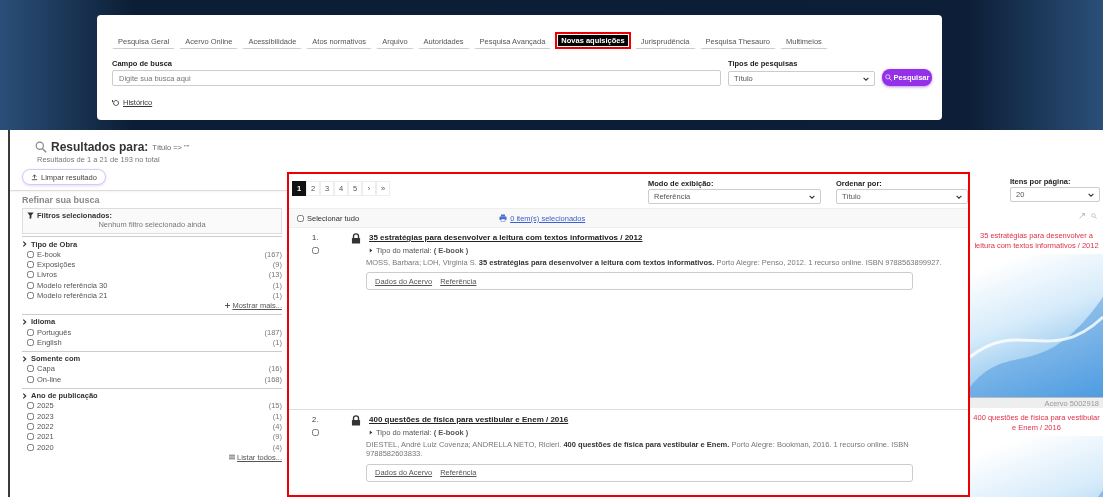 The height and width of the screenshot is (497, 1103). Describe the element at coordinates (100, 147) in the screenshot. I see `results-heading: Resultados para:` at that location.